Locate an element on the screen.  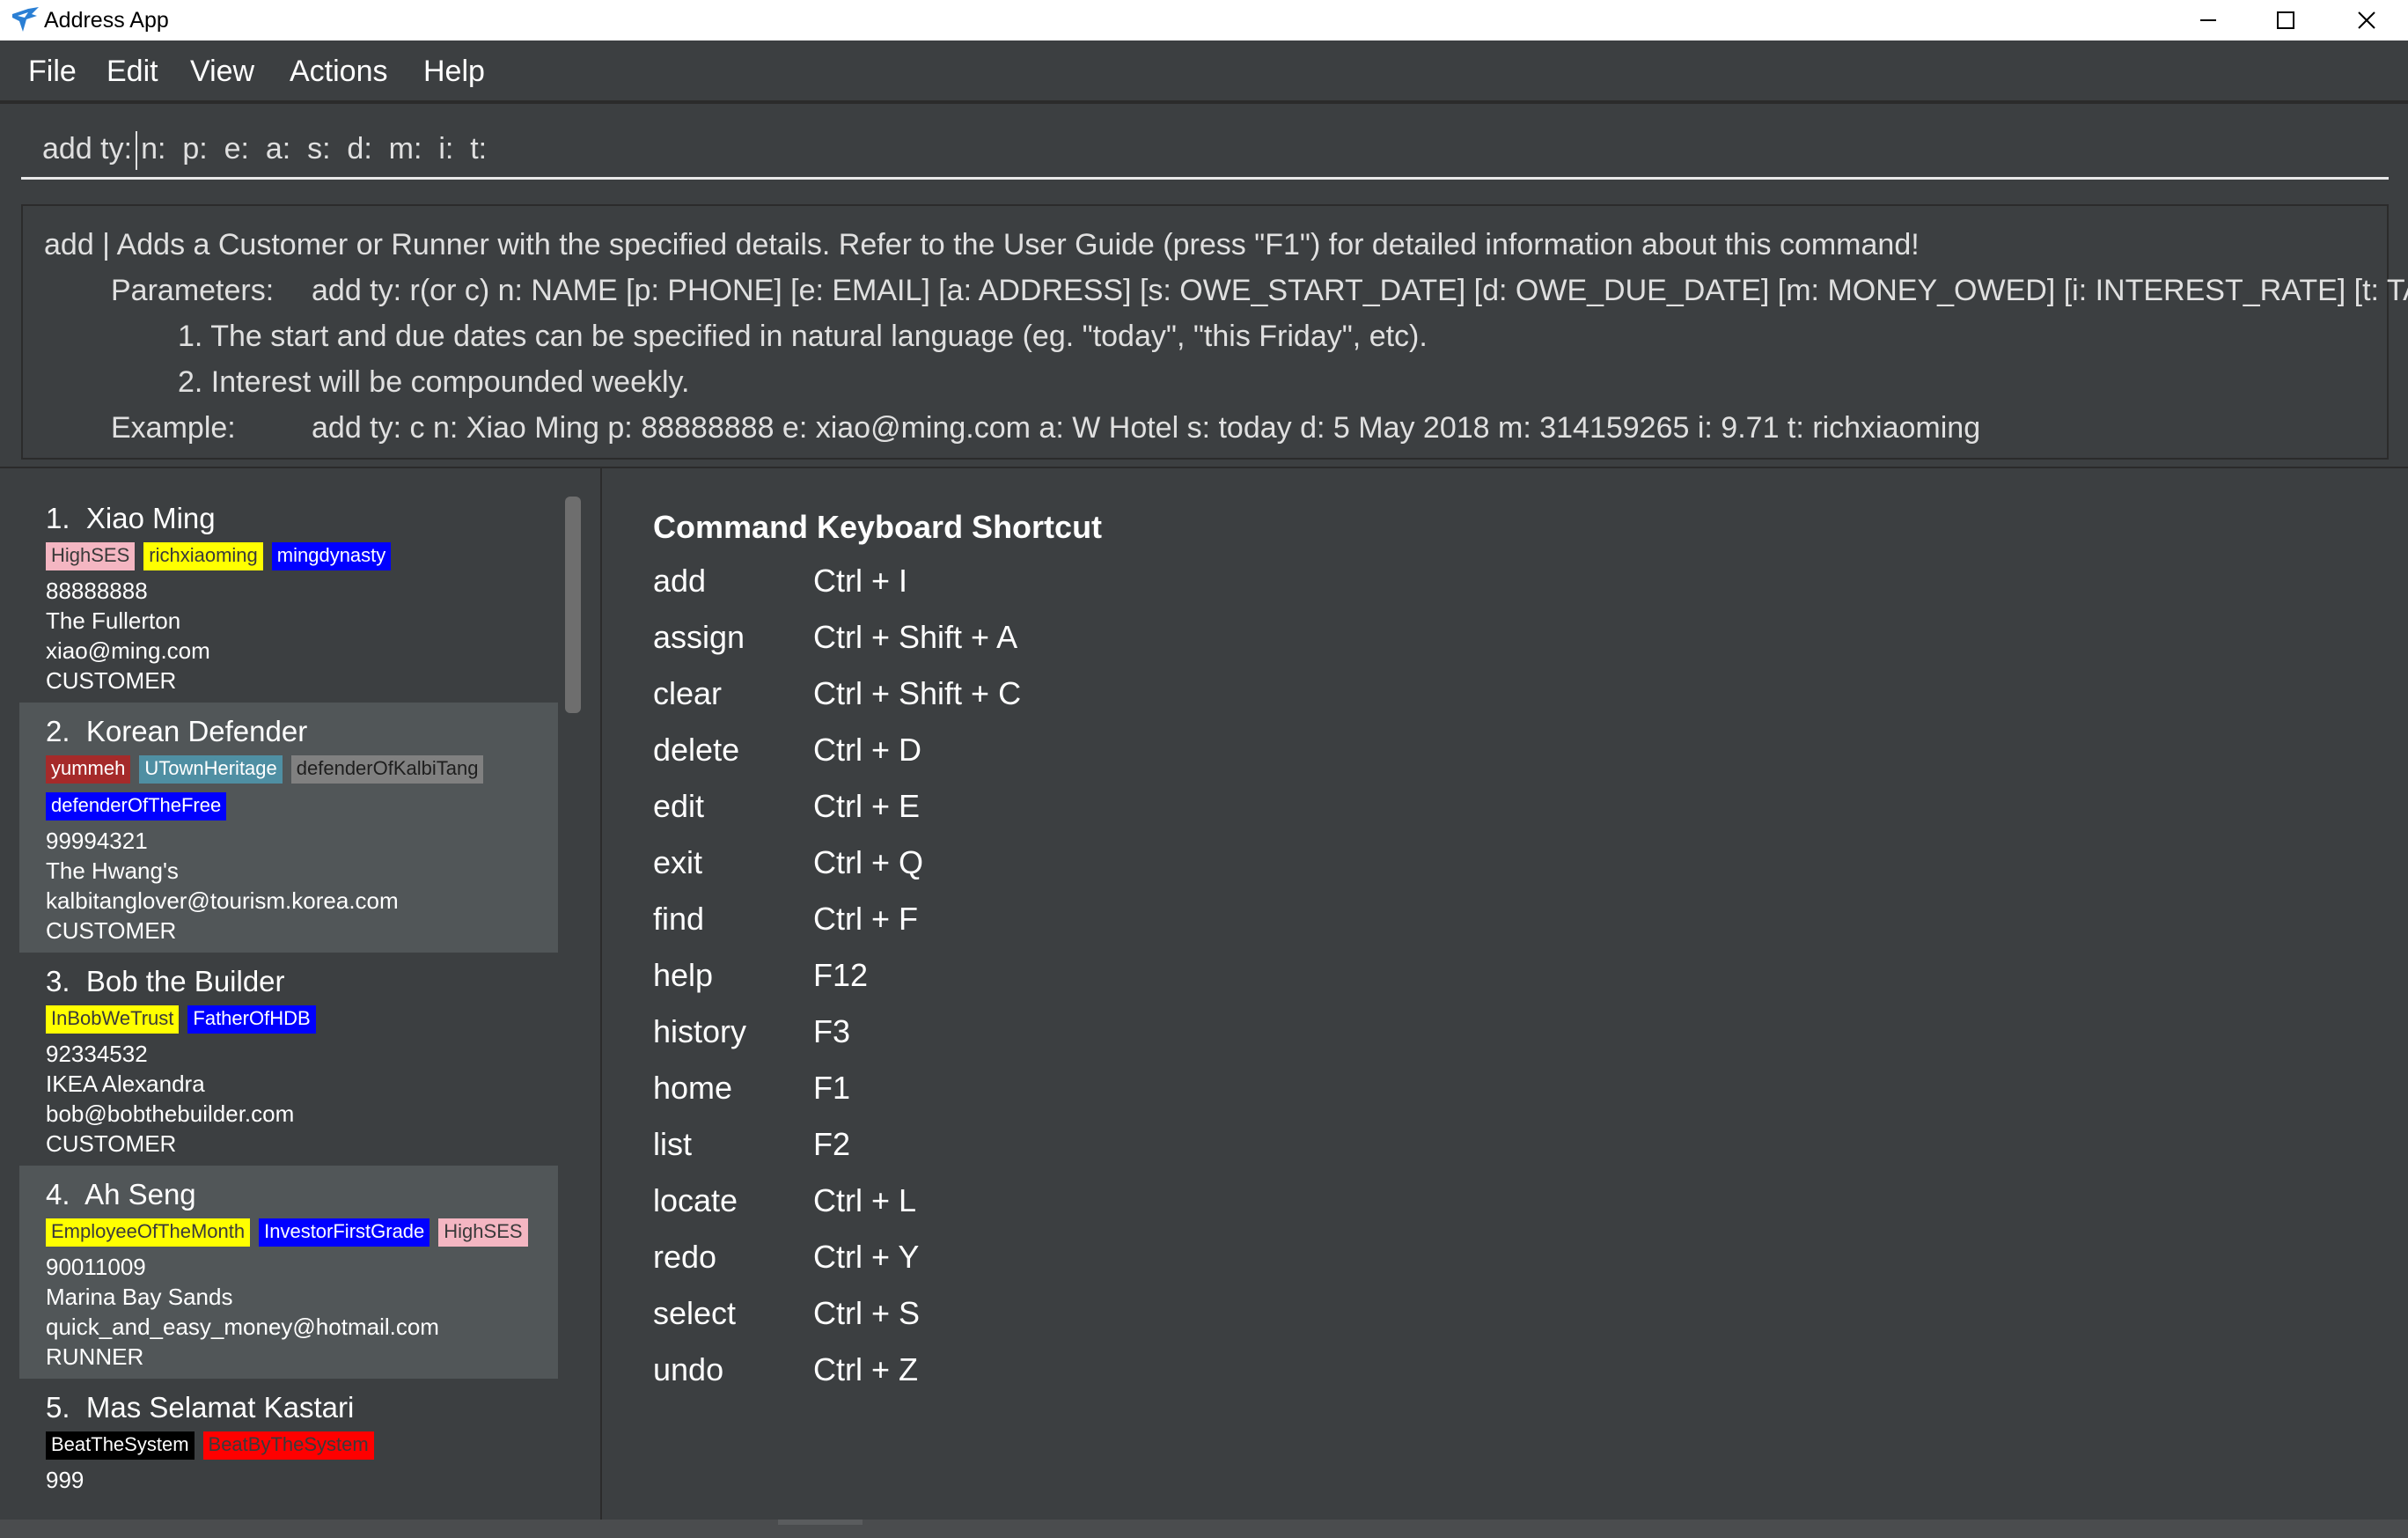
tag: mingdynasty is located at coordinates (331, 556).